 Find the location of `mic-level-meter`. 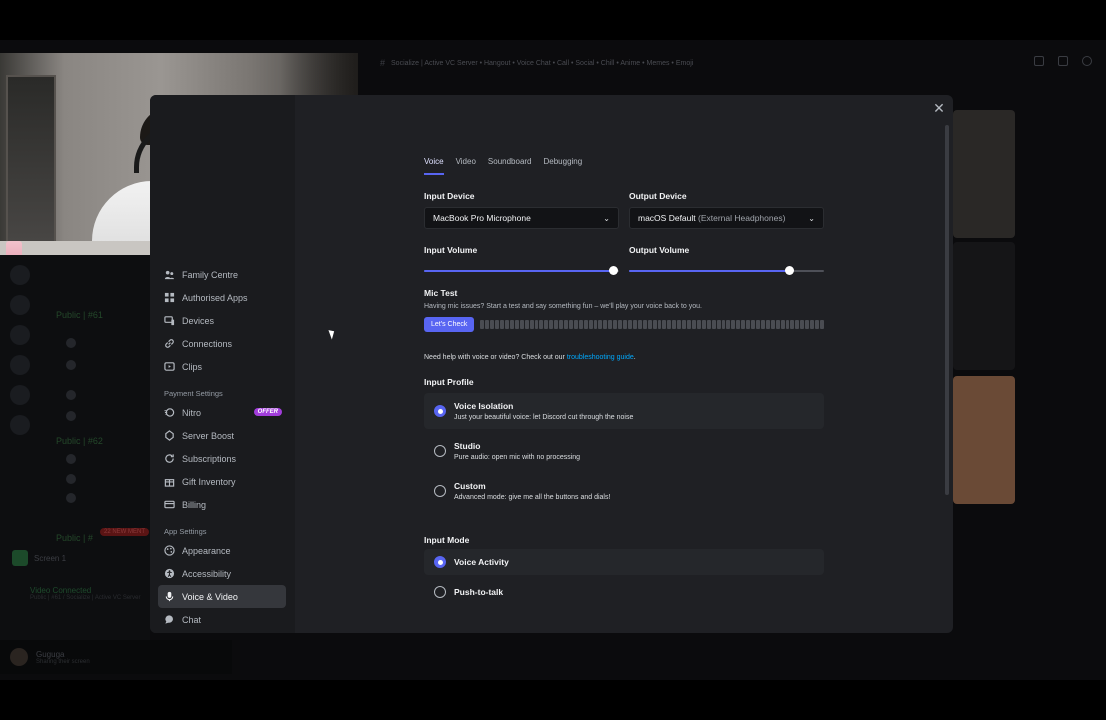

mic-level-meter is located at coordinates (652, 324).